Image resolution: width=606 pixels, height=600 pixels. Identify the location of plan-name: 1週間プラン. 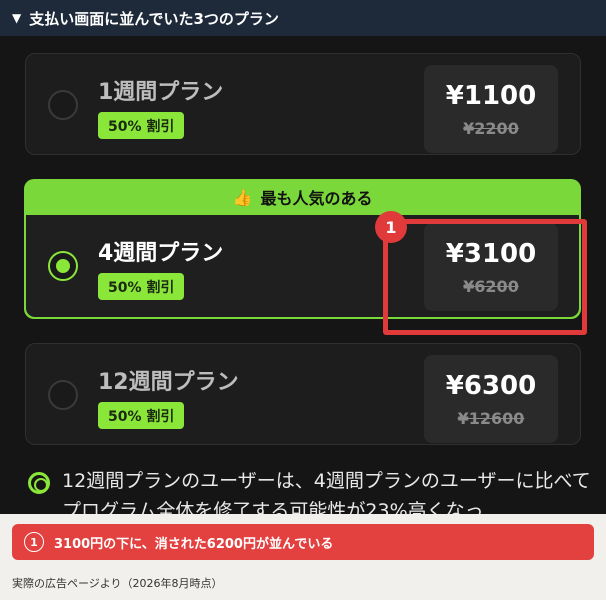
(161, 92).